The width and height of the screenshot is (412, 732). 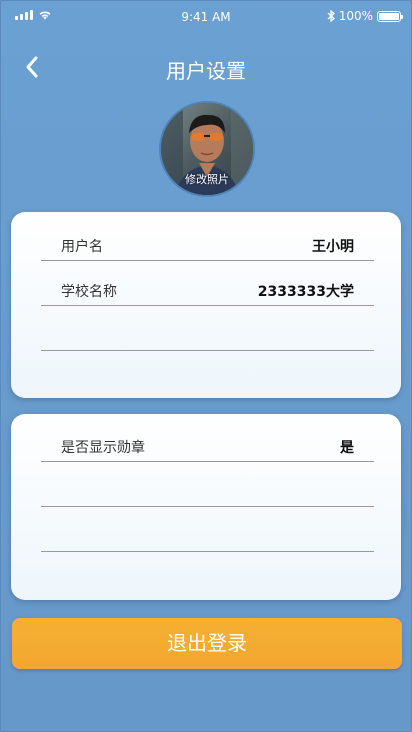 I want to click on row-value: 2333333大学, so click(x=305, y=292).